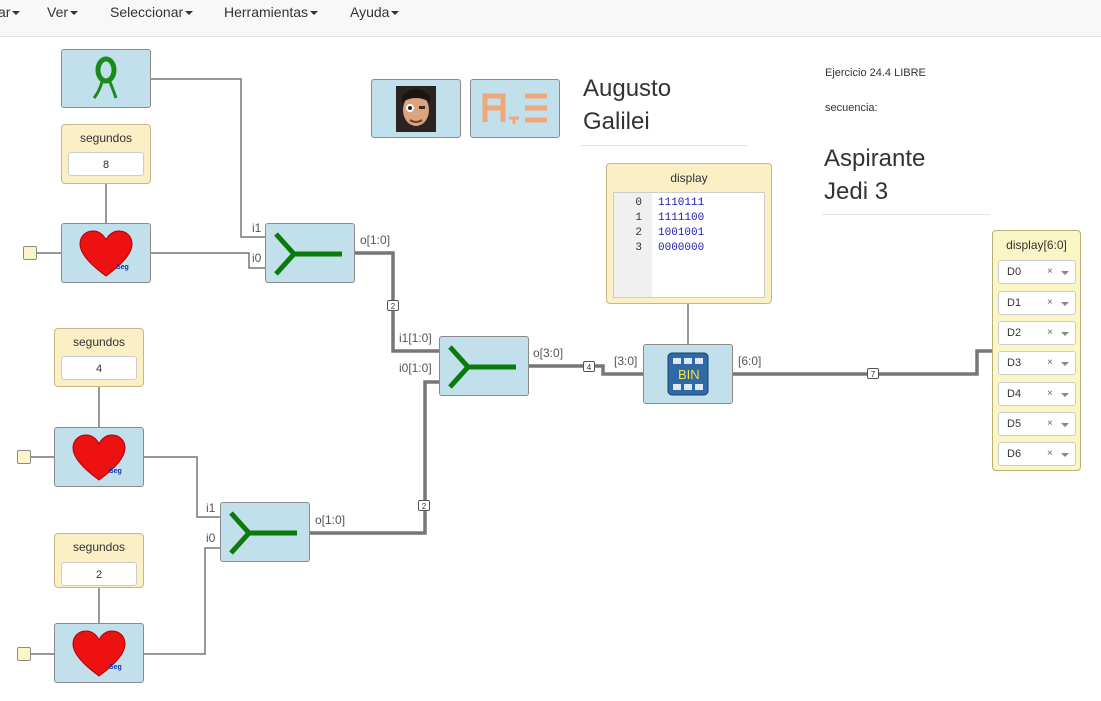 The image size is (1101, 701). I want to click on param-value-input: 8, so click(106, 164).